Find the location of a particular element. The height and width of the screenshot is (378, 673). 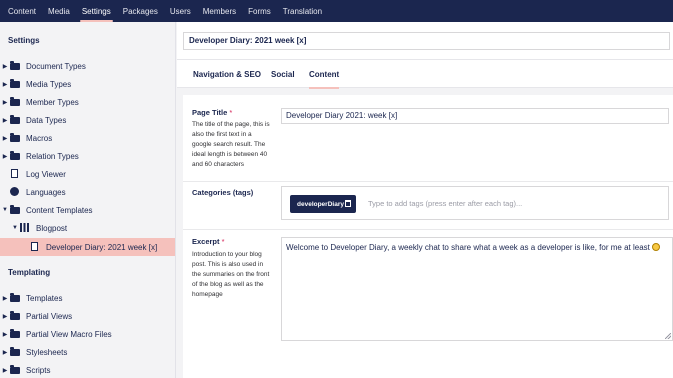

tab-social: Social is located at coordinates (283, 74).